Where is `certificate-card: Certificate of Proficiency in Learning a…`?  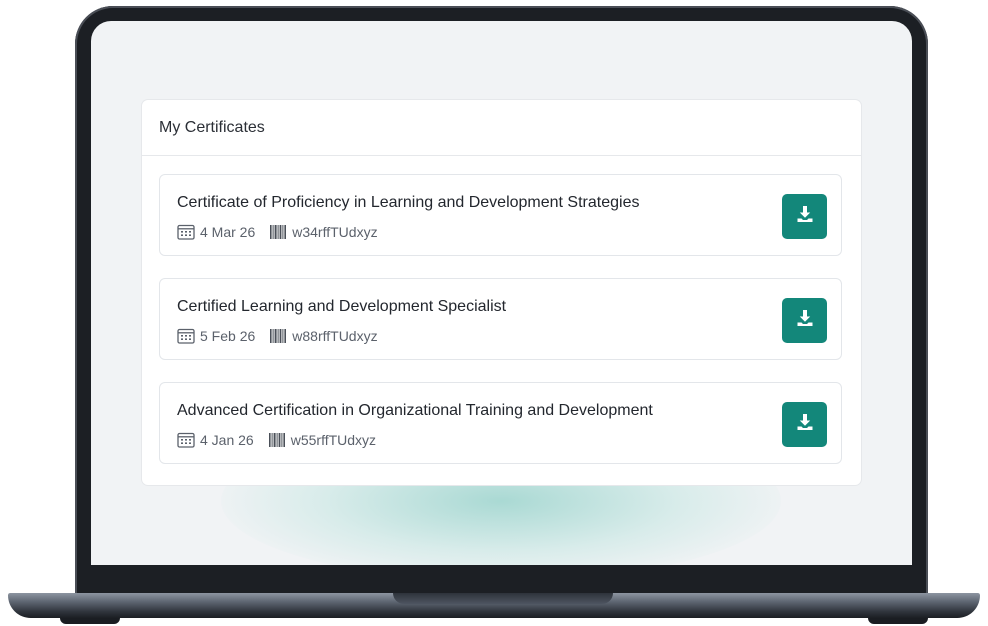 certificate-card: Certificate of Proficiency in Learning a… is located at coordinates (500, 215).